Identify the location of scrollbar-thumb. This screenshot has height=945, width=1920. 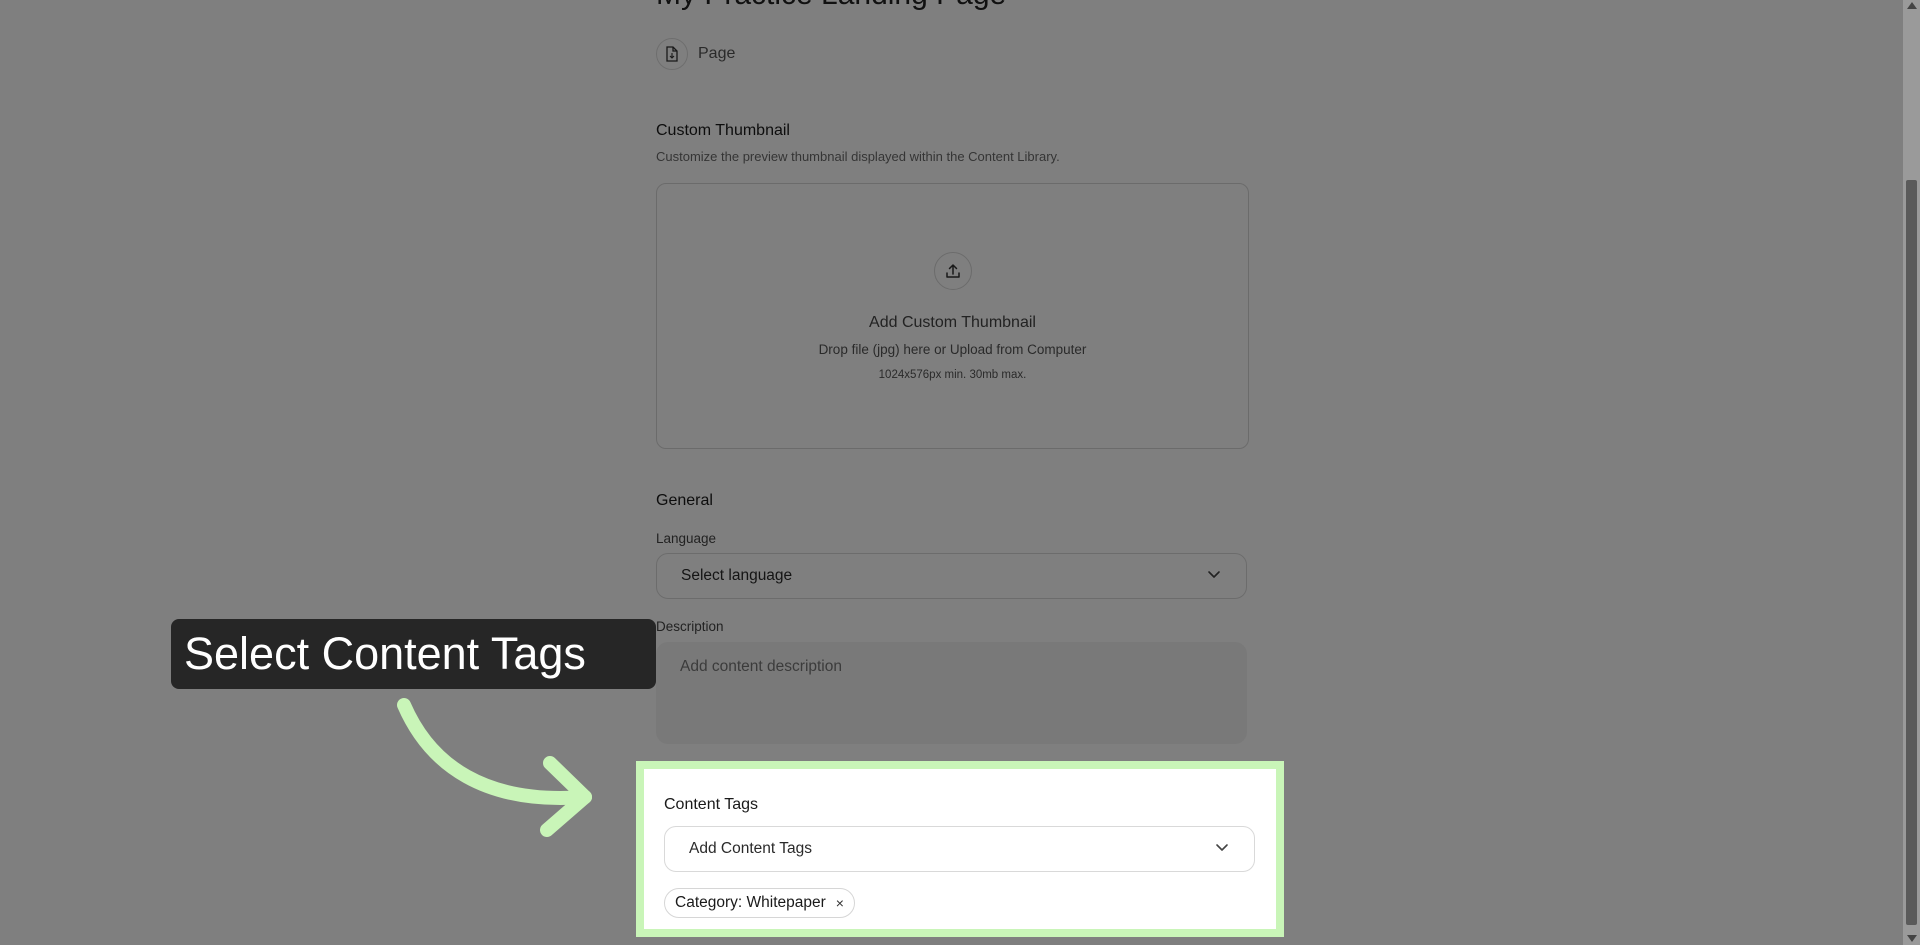
(1911, 552).